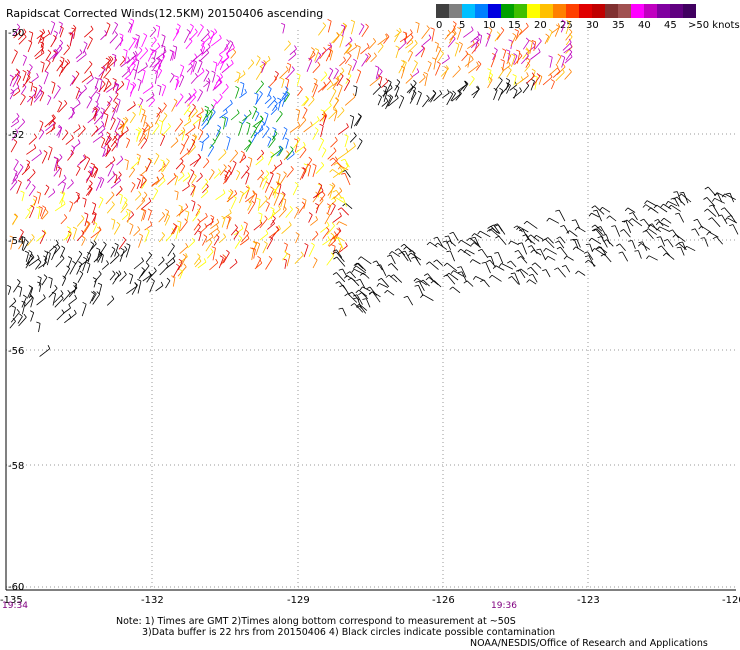  I want to click on lat-label: -56, so click(16, 351).